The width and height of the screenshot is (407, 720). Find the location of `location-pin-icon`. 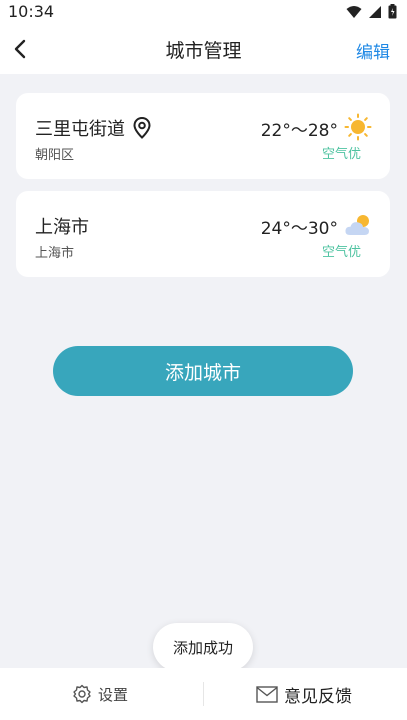

location-pin-icon is located at coordinates (142, 128).